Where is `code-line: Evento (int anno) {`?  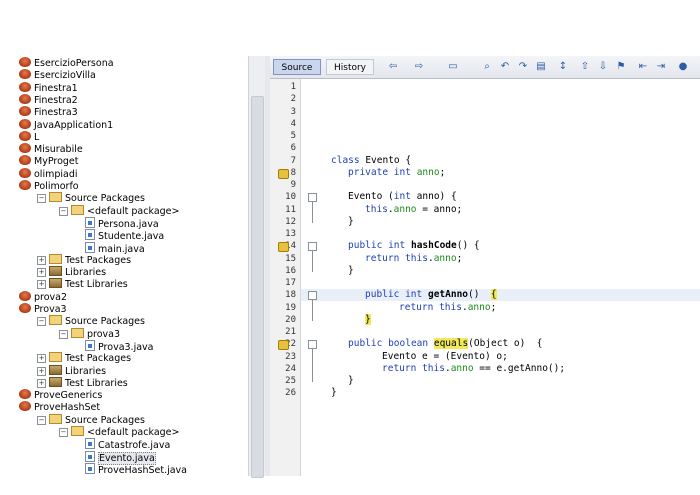
code-line: Evento (int anno) { is located at coordinates (402, 197).